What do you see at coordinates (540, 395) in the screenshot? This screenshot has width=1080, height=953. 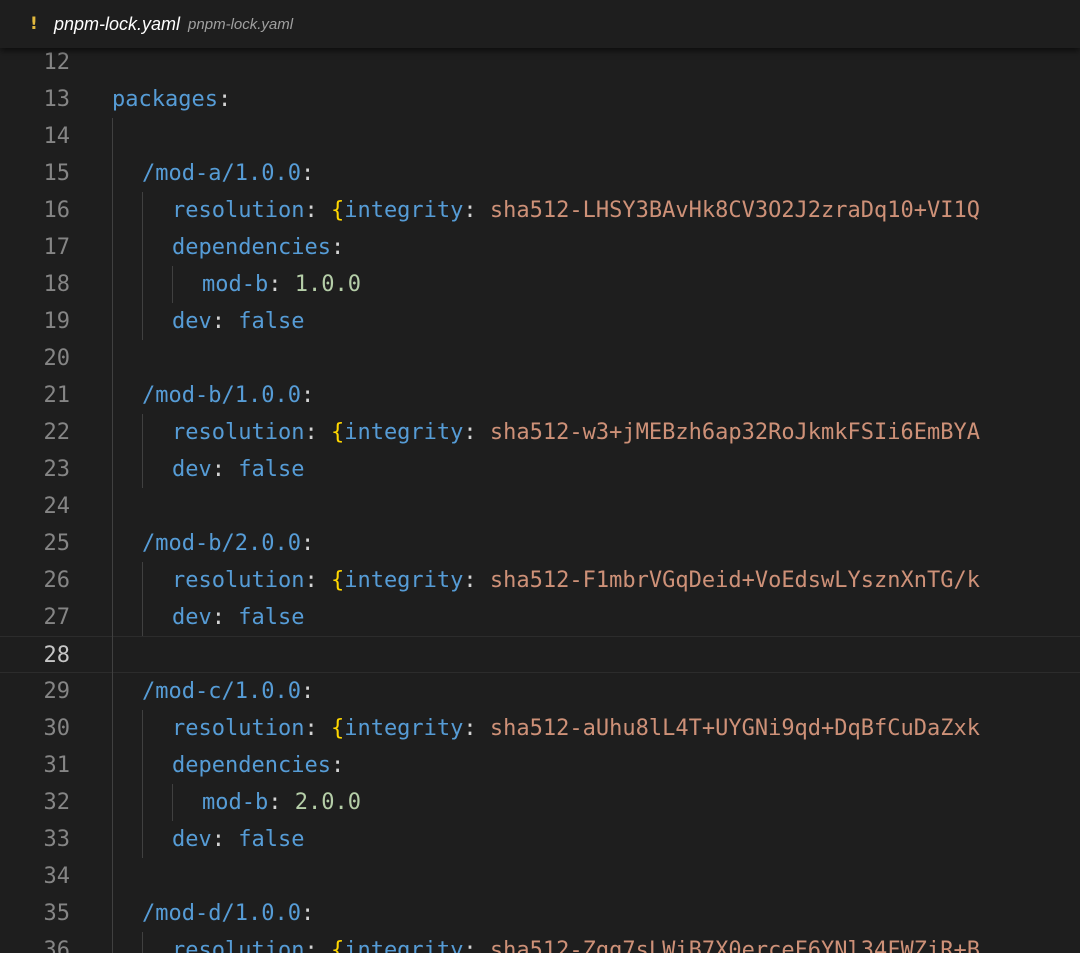 I see `code-line: 21/mod-b/1.0.0:` at bounding box center [540, 395].